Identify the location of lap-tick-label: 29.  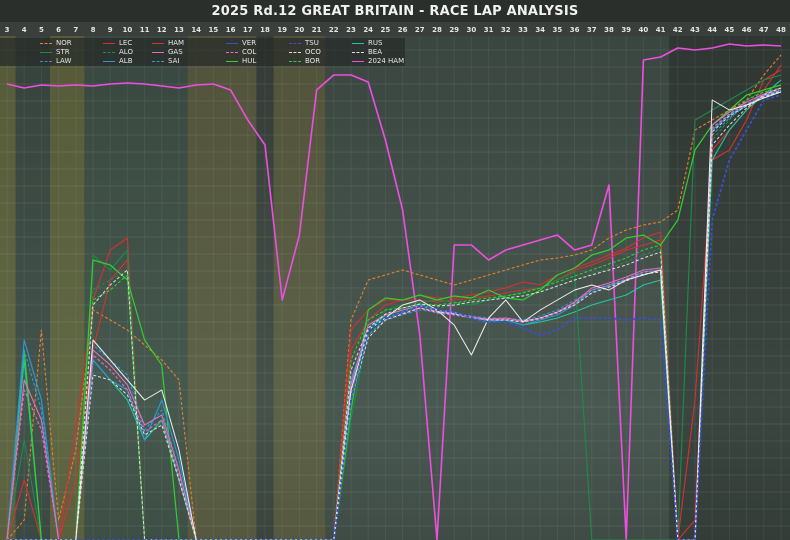
(454, 30).